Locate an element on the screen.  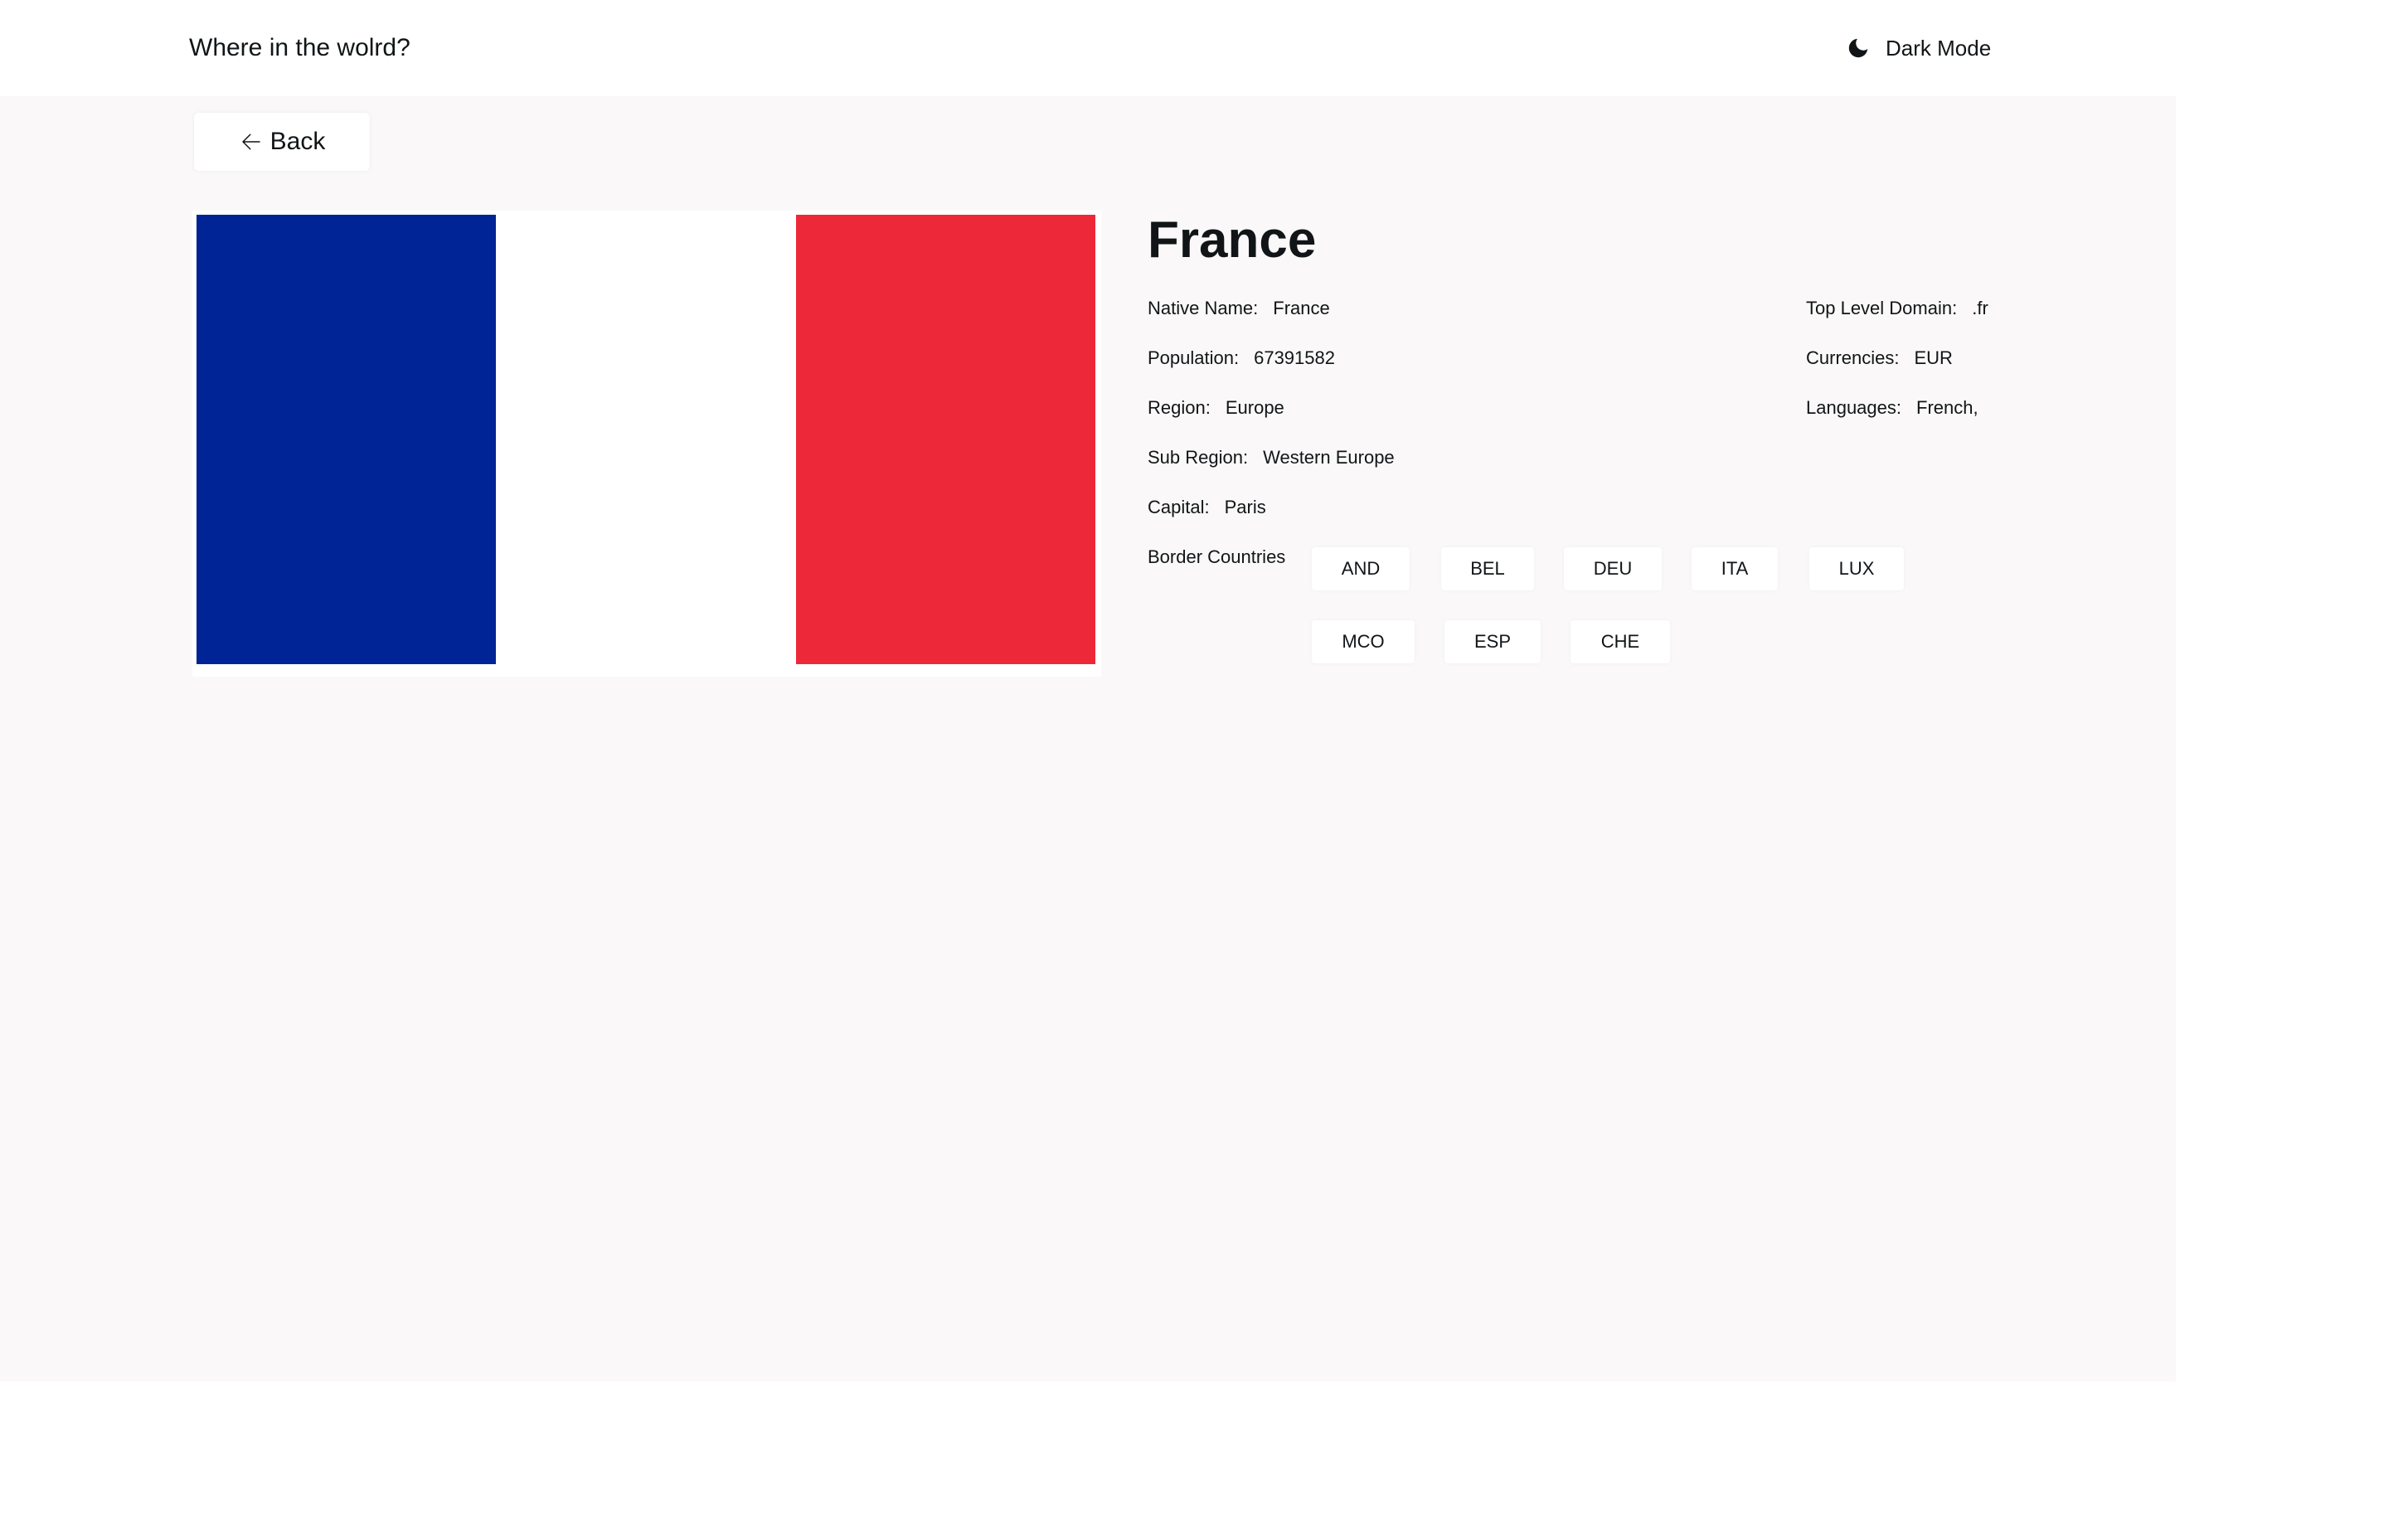
back-button: Back is located at coordinates (282, 142).